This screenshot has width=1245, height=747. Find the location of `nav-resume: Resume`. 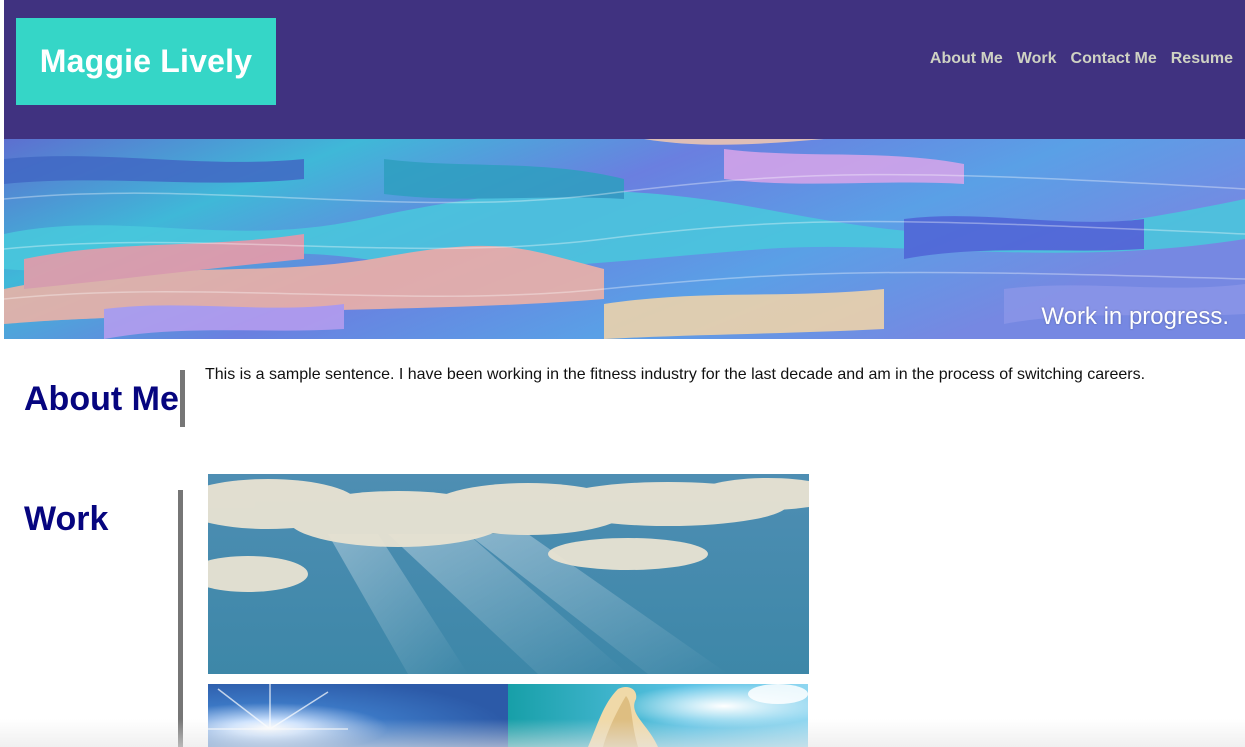

nav-resume: Resume is located at coordinates (1202, 59).